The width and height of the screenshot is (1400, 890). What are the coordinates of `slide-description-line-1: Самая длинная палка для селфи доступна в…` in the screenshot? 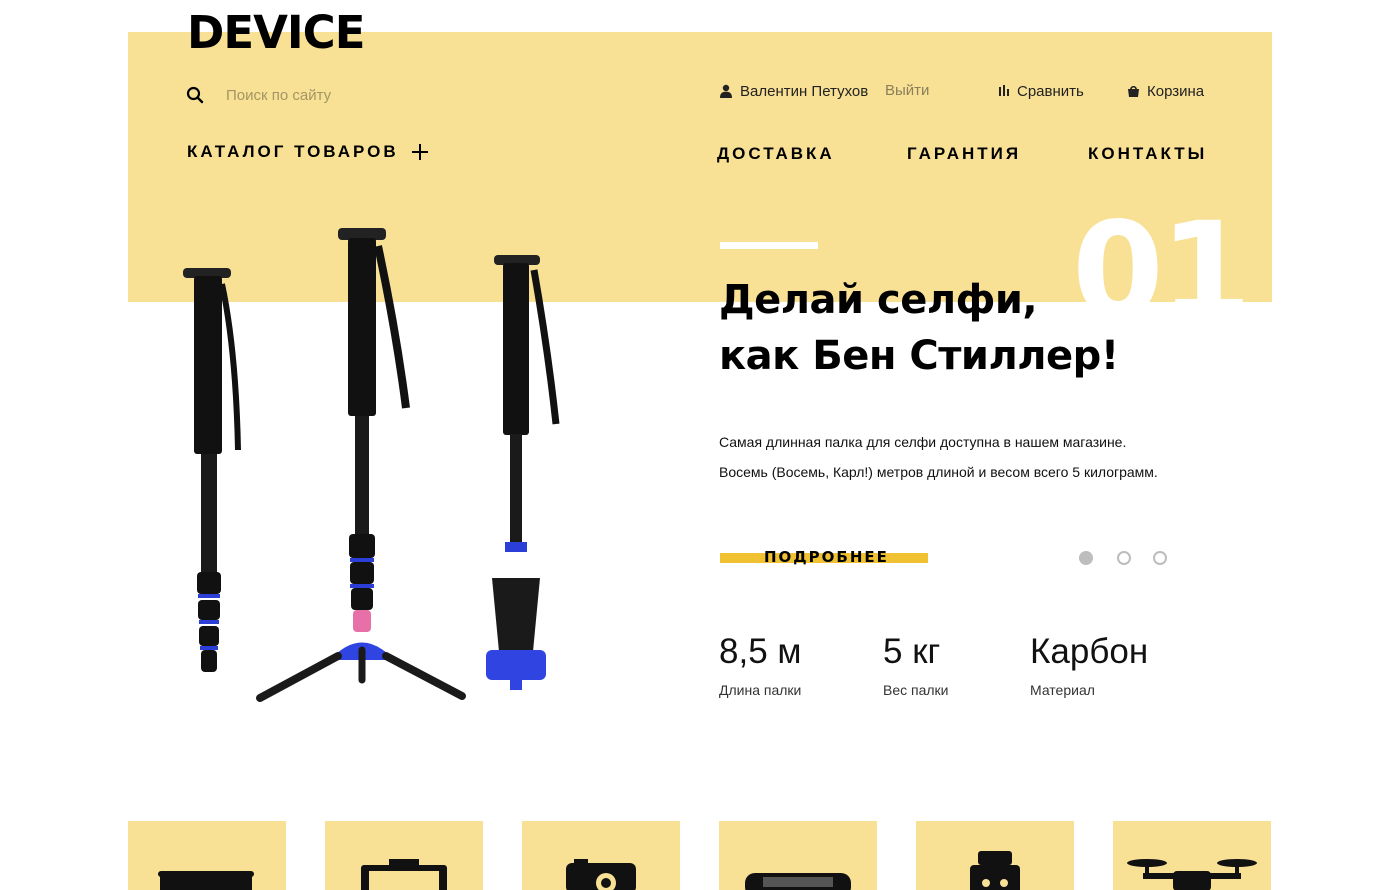 It's located at (923, 442).